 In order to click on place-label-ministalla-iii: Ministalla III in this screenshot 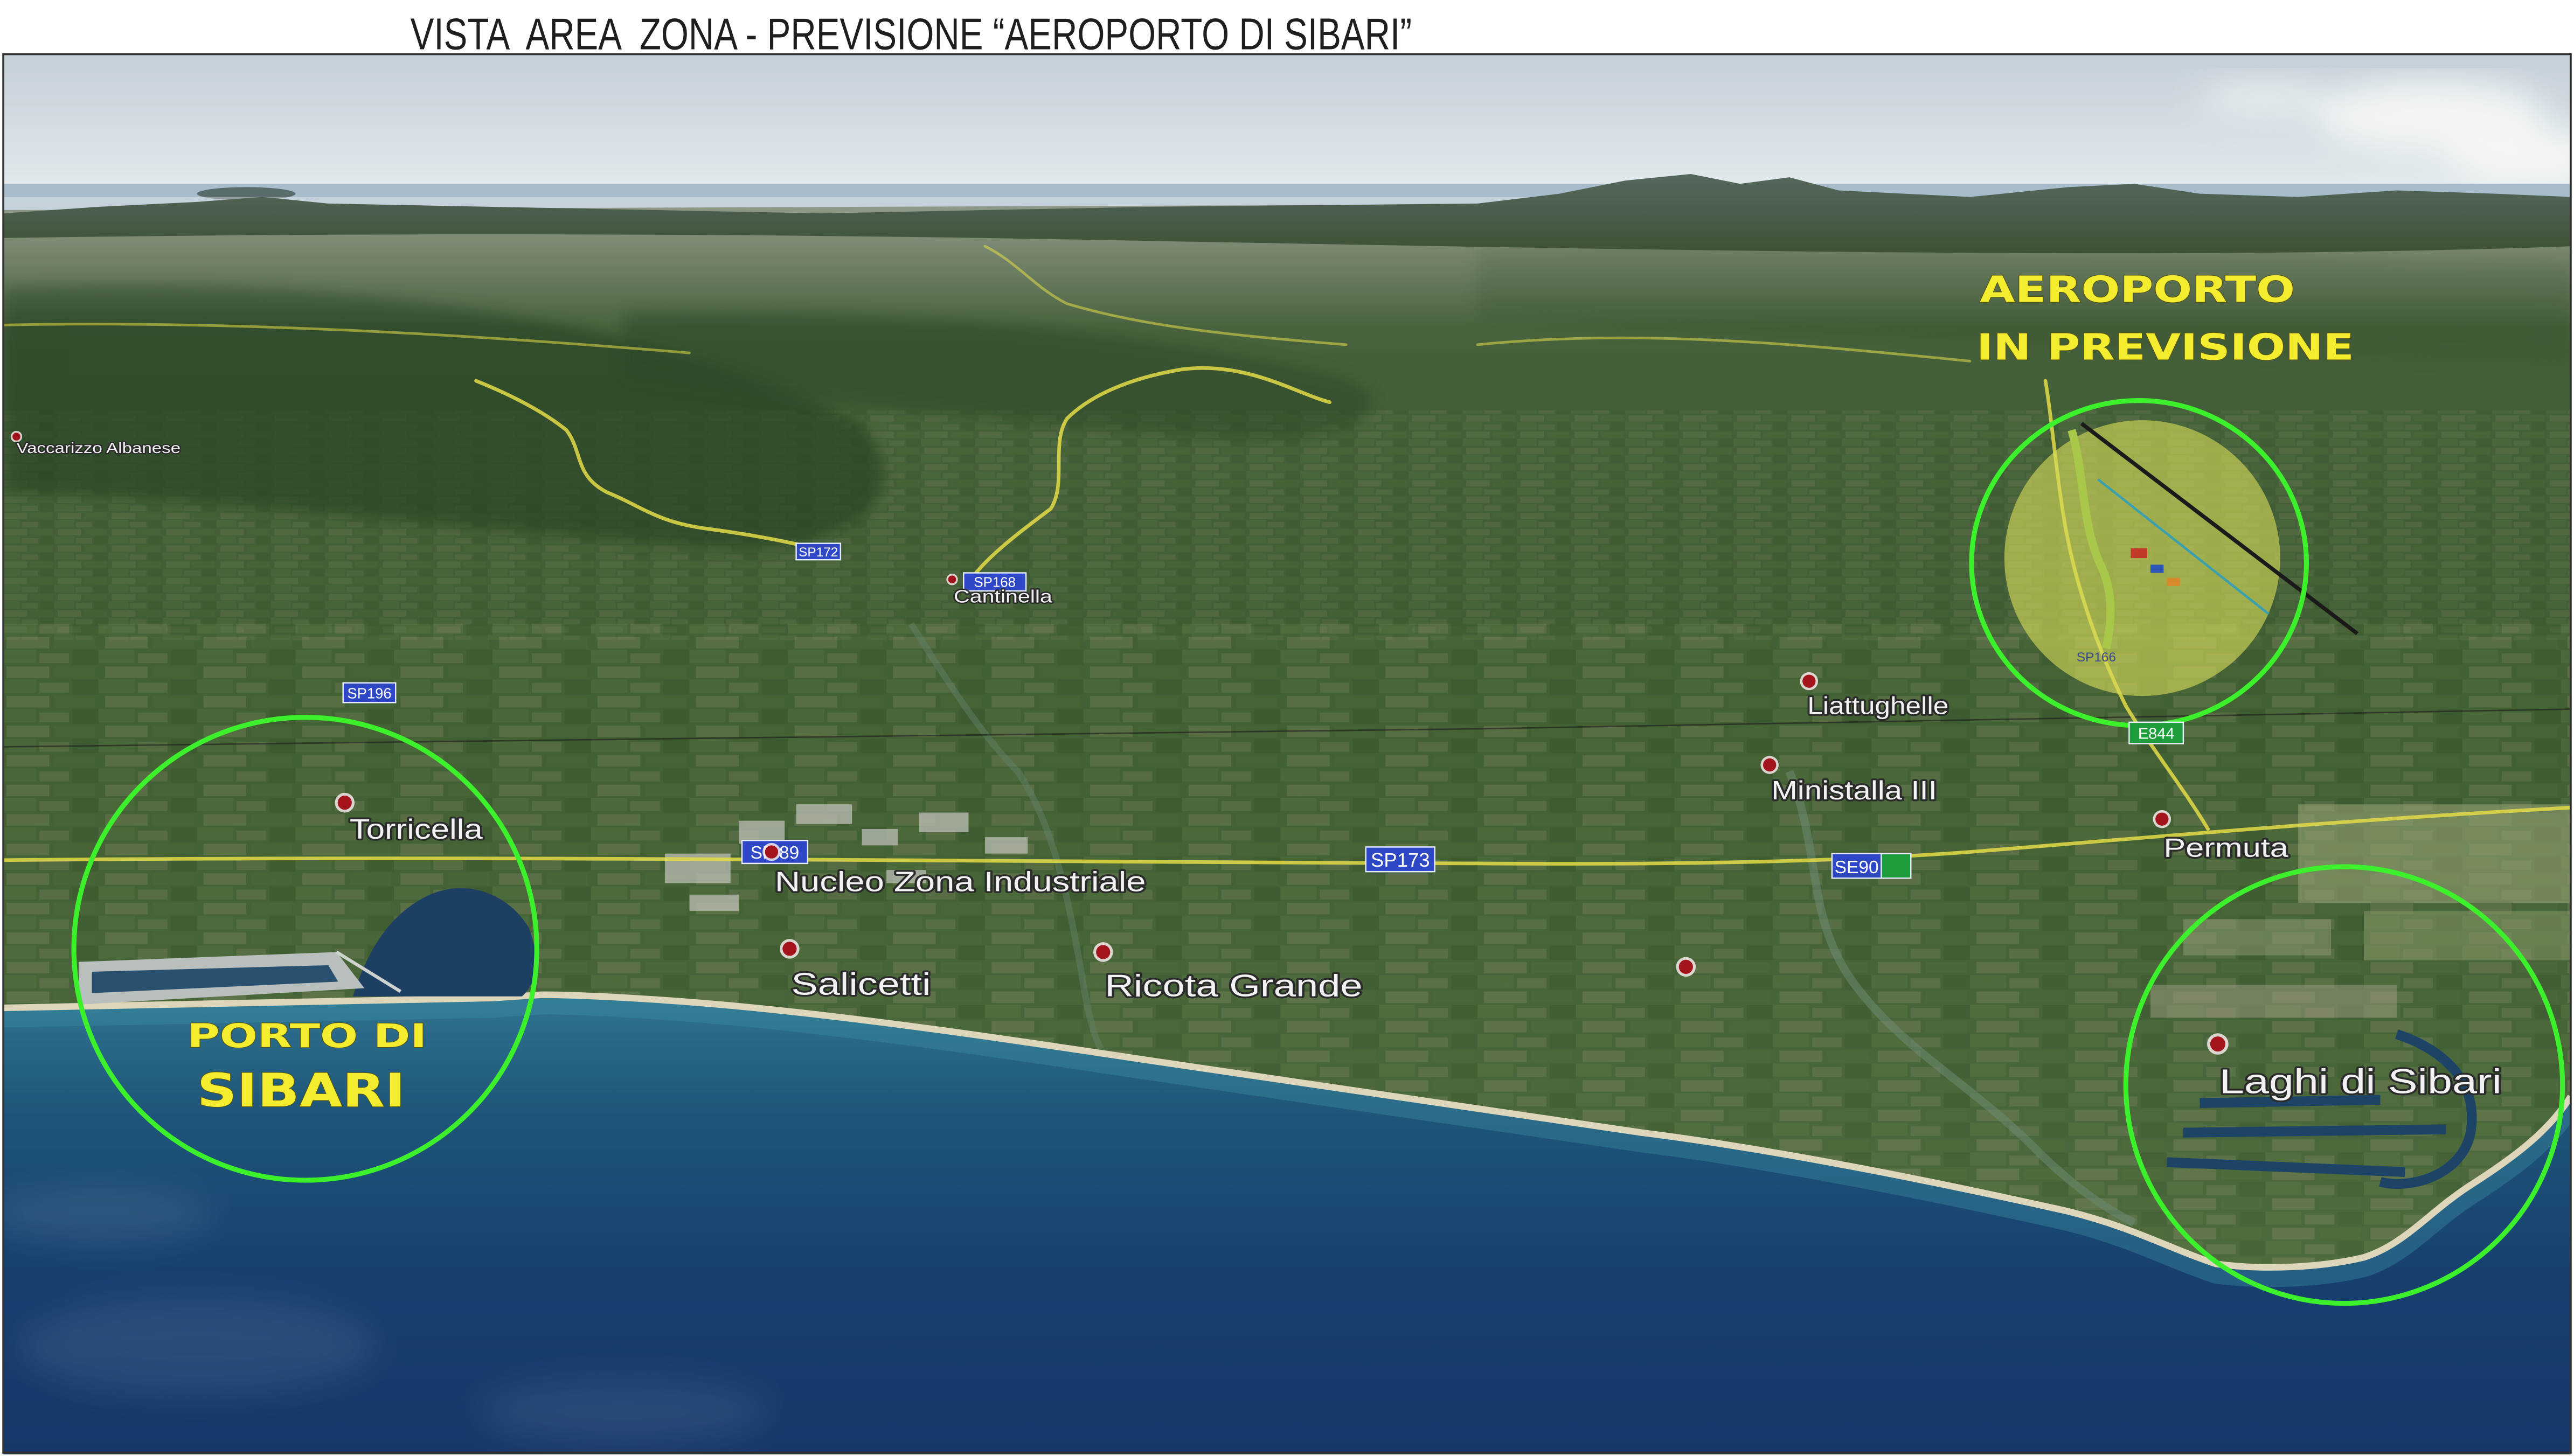, I will do `click(1854, 790)`.